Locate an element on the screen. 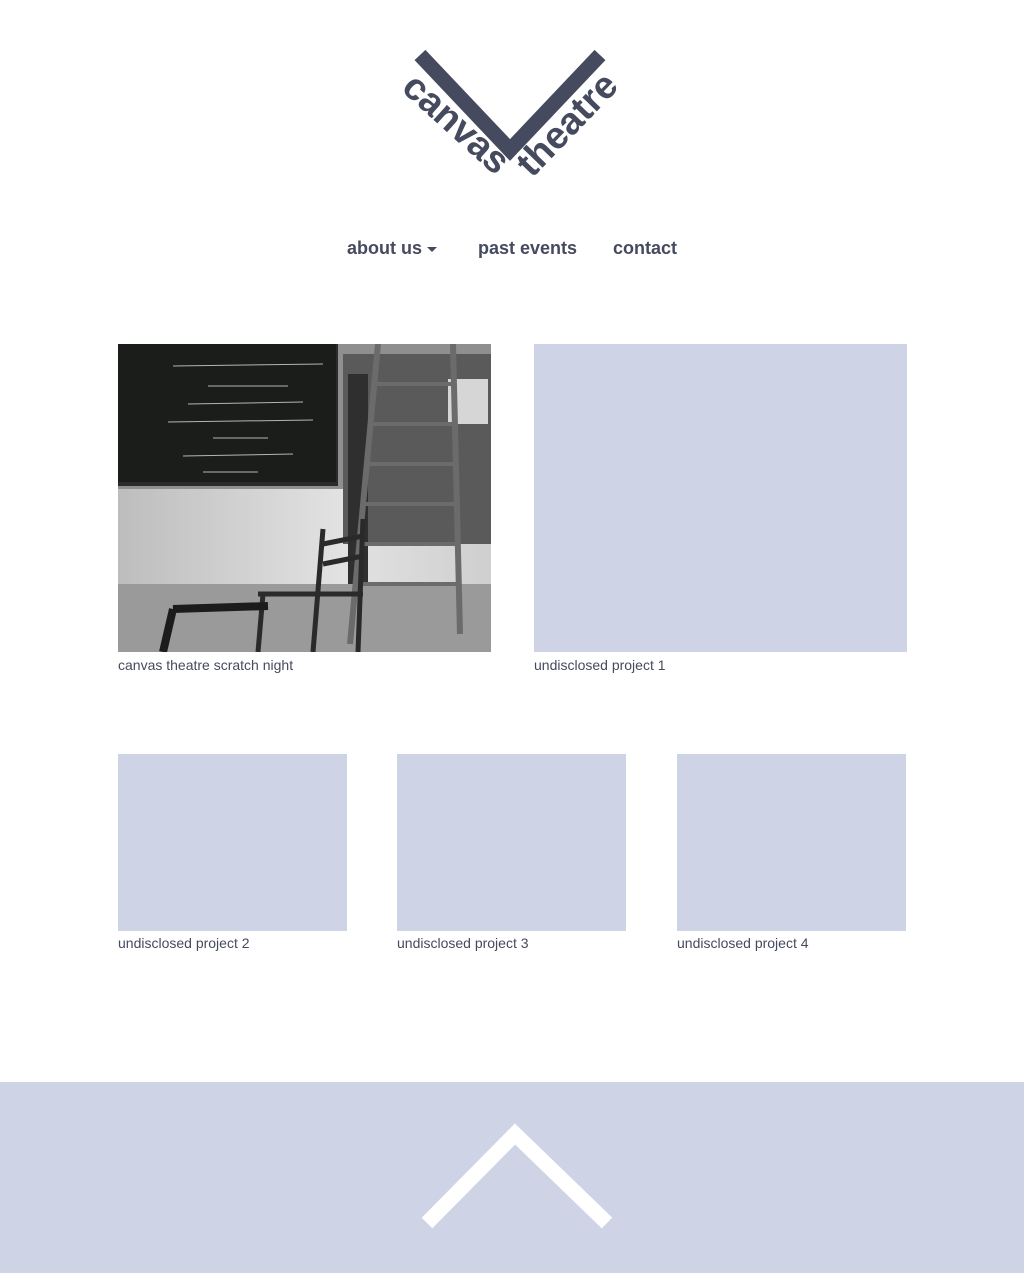 This screenshot has height=1273, width=1024. nav-about-us: about us is located at coordinates (392, 248).